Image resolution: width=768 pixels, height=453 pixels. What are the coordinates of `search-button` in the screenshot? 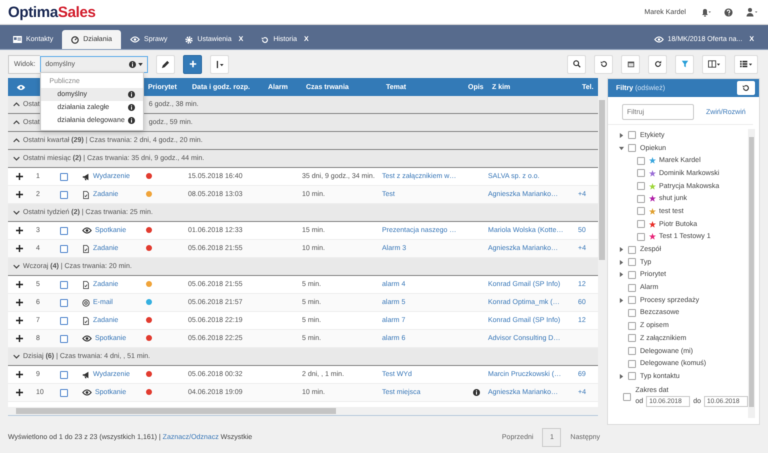 It's located at (576, 64).